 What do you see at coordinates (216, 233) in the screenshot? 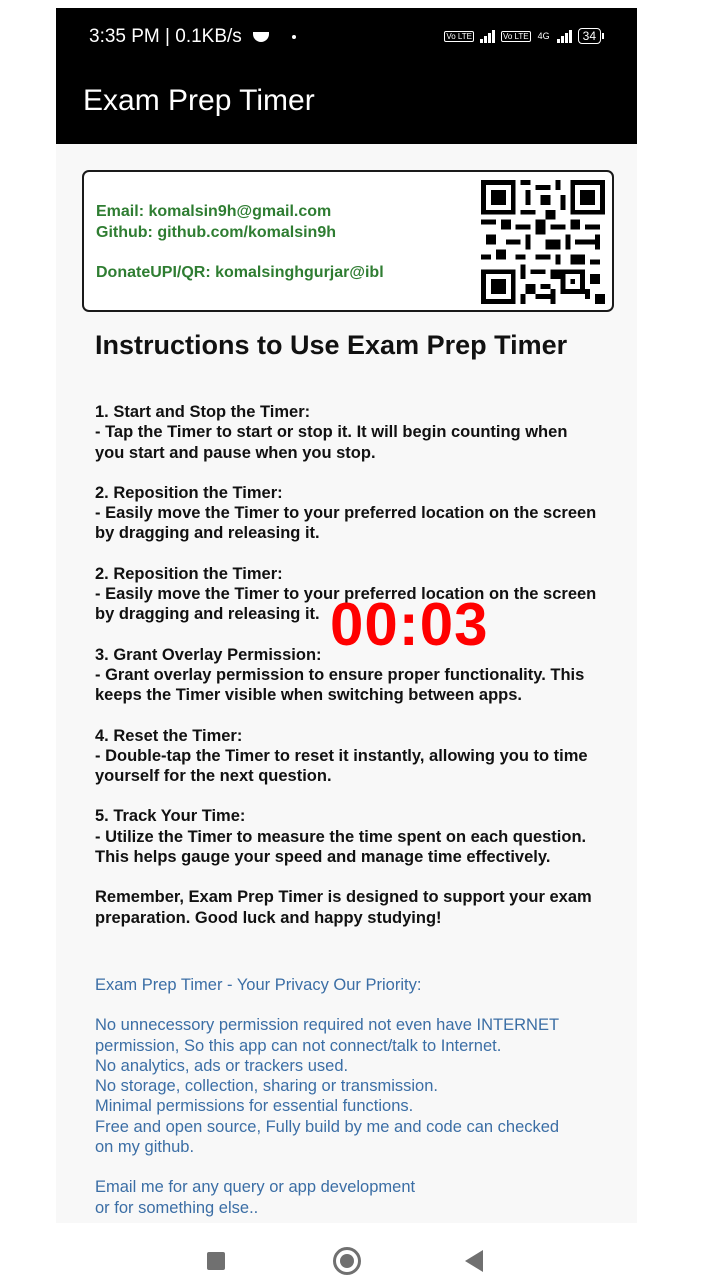
I see `github-text: Github: github.com/komalsin9h` at bounding box center [216, 233].